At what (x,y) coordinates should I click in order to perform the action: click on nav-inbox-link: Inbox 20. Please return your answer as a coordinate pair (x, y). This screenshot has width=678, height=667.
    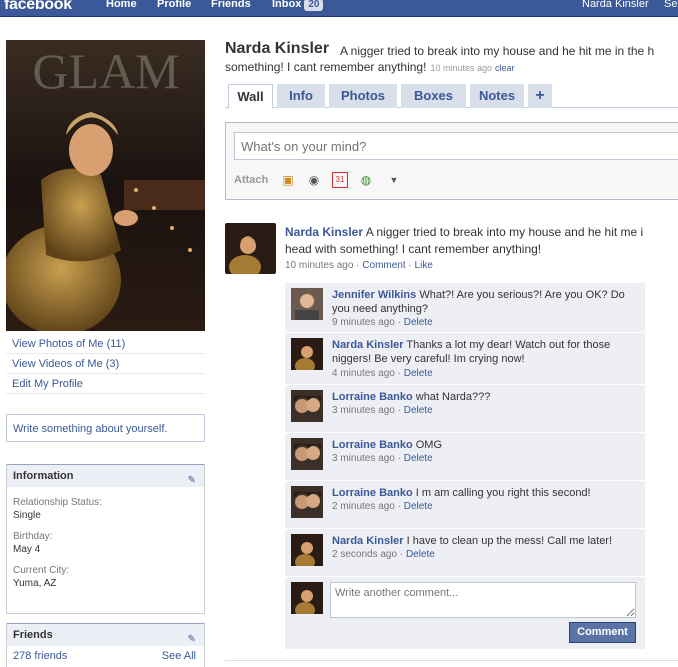
    Looking at the image, I should click on (298, 5).